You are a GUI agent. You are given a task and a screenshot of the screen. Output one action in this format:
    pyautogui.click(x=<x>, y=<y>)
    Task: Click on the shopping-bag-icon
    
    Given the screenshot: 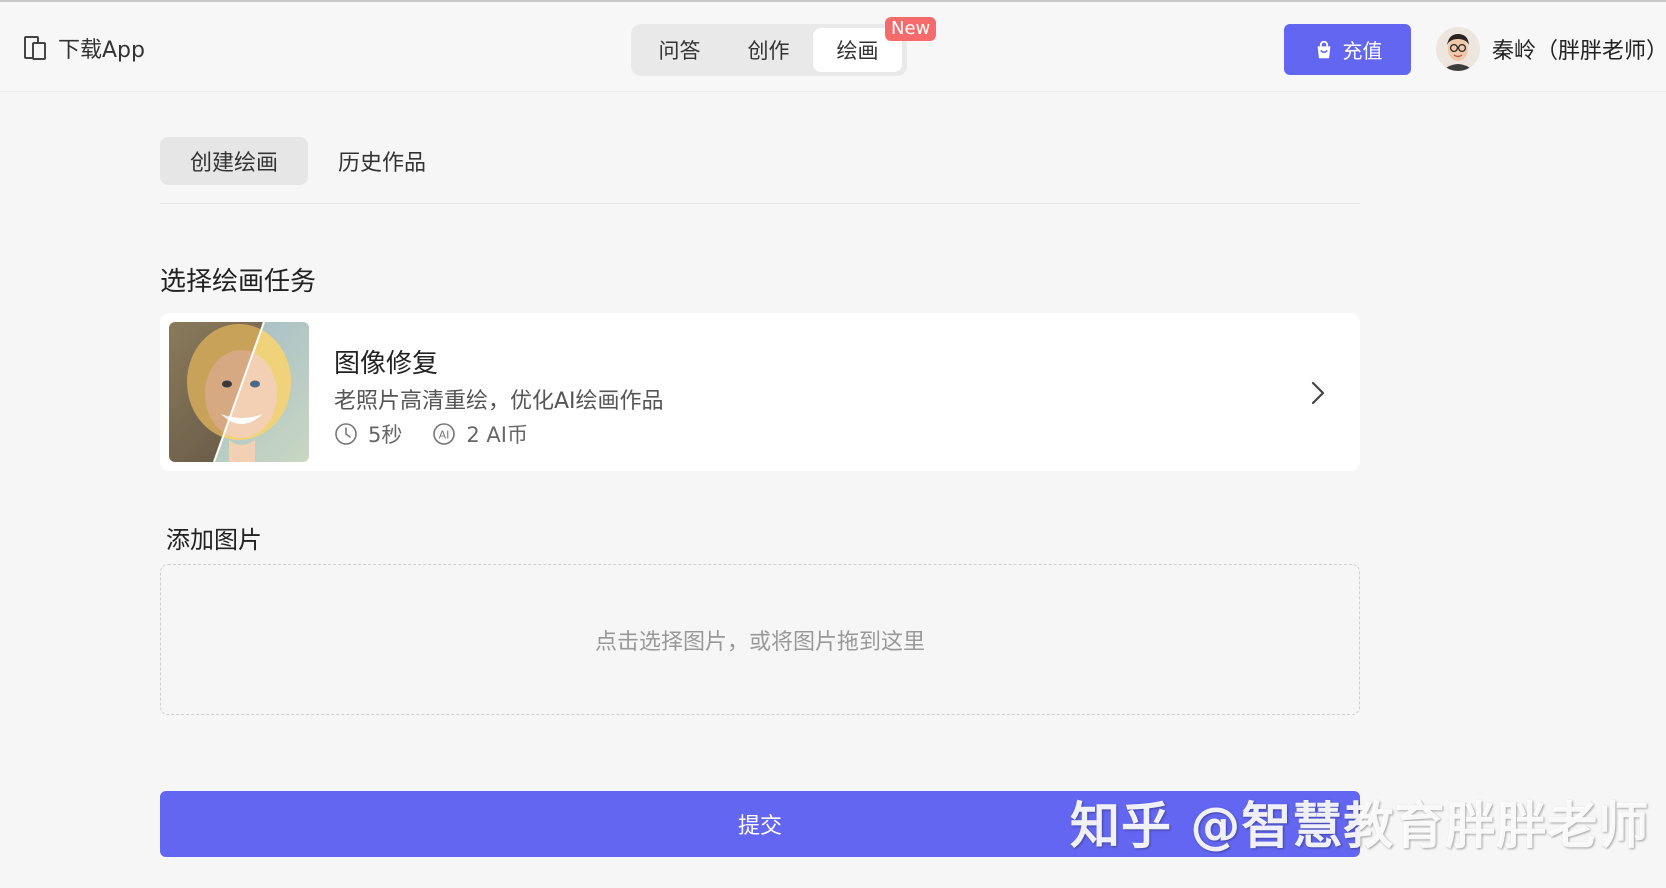 What is the action you would take?
    pyautogui.click(x=1323, y=49)
    